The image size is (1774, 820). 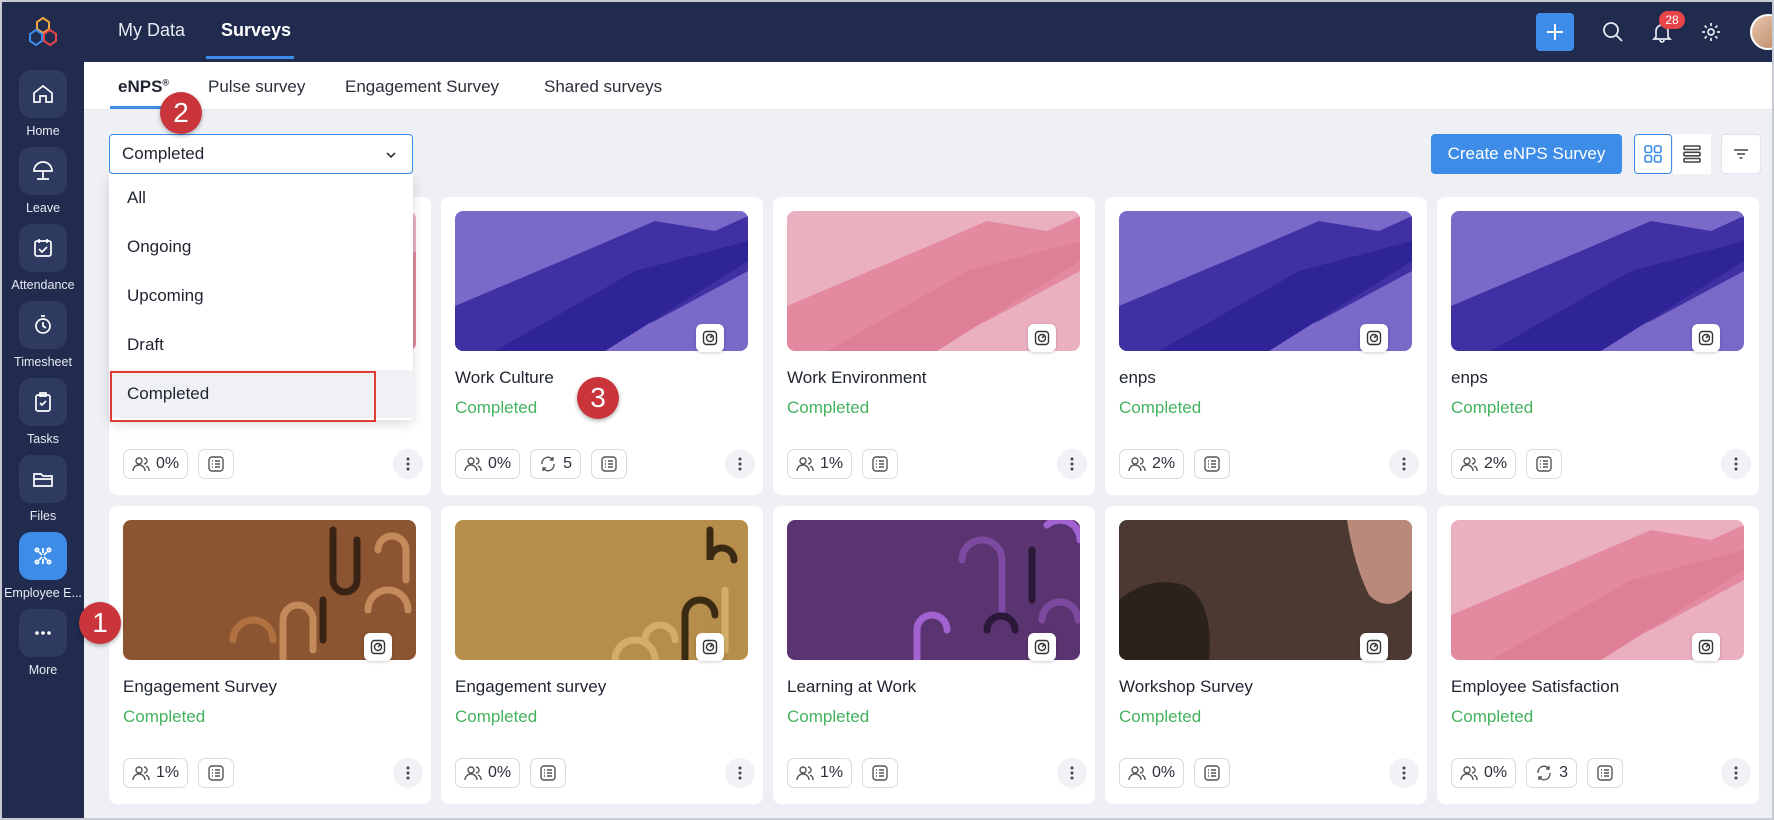 I want to click on nav-label: Home, so click(x=43, y=131).